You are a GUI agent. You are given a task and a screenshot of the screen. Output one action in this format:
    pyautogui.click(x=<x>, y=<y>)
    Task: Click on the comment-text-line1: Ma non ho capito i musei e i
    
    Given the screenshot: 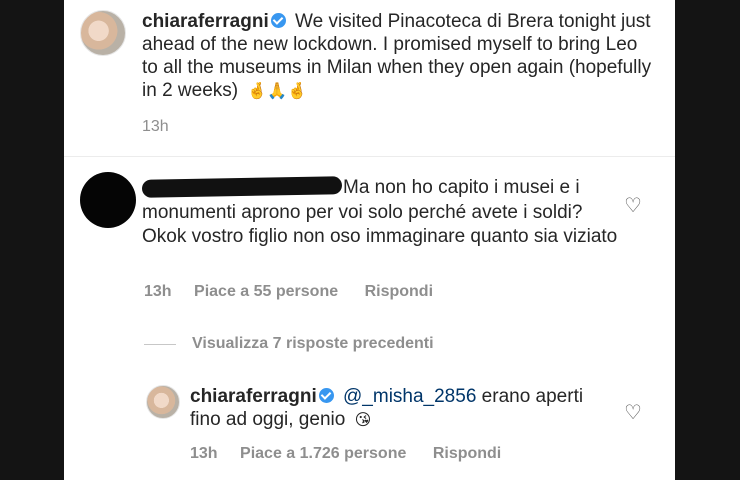 What is the action you would take?
    pyautogui.click(x=461, y=187)
    